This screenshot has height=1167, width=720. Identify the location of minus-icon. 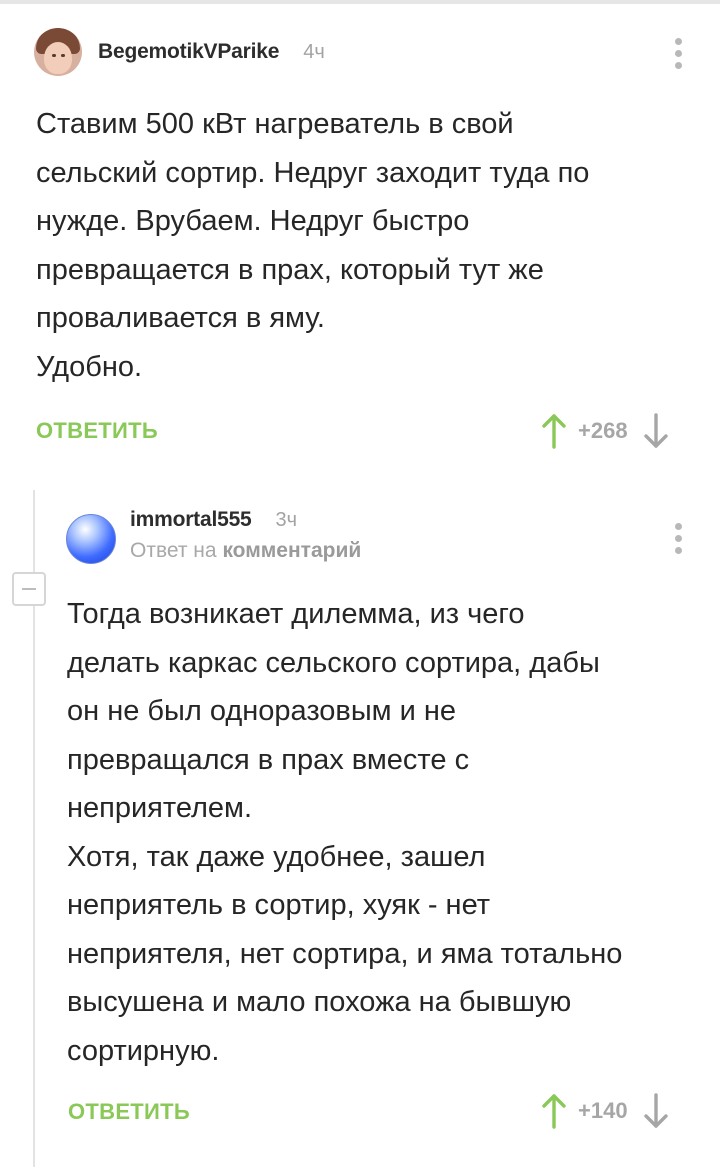
(29, 589).